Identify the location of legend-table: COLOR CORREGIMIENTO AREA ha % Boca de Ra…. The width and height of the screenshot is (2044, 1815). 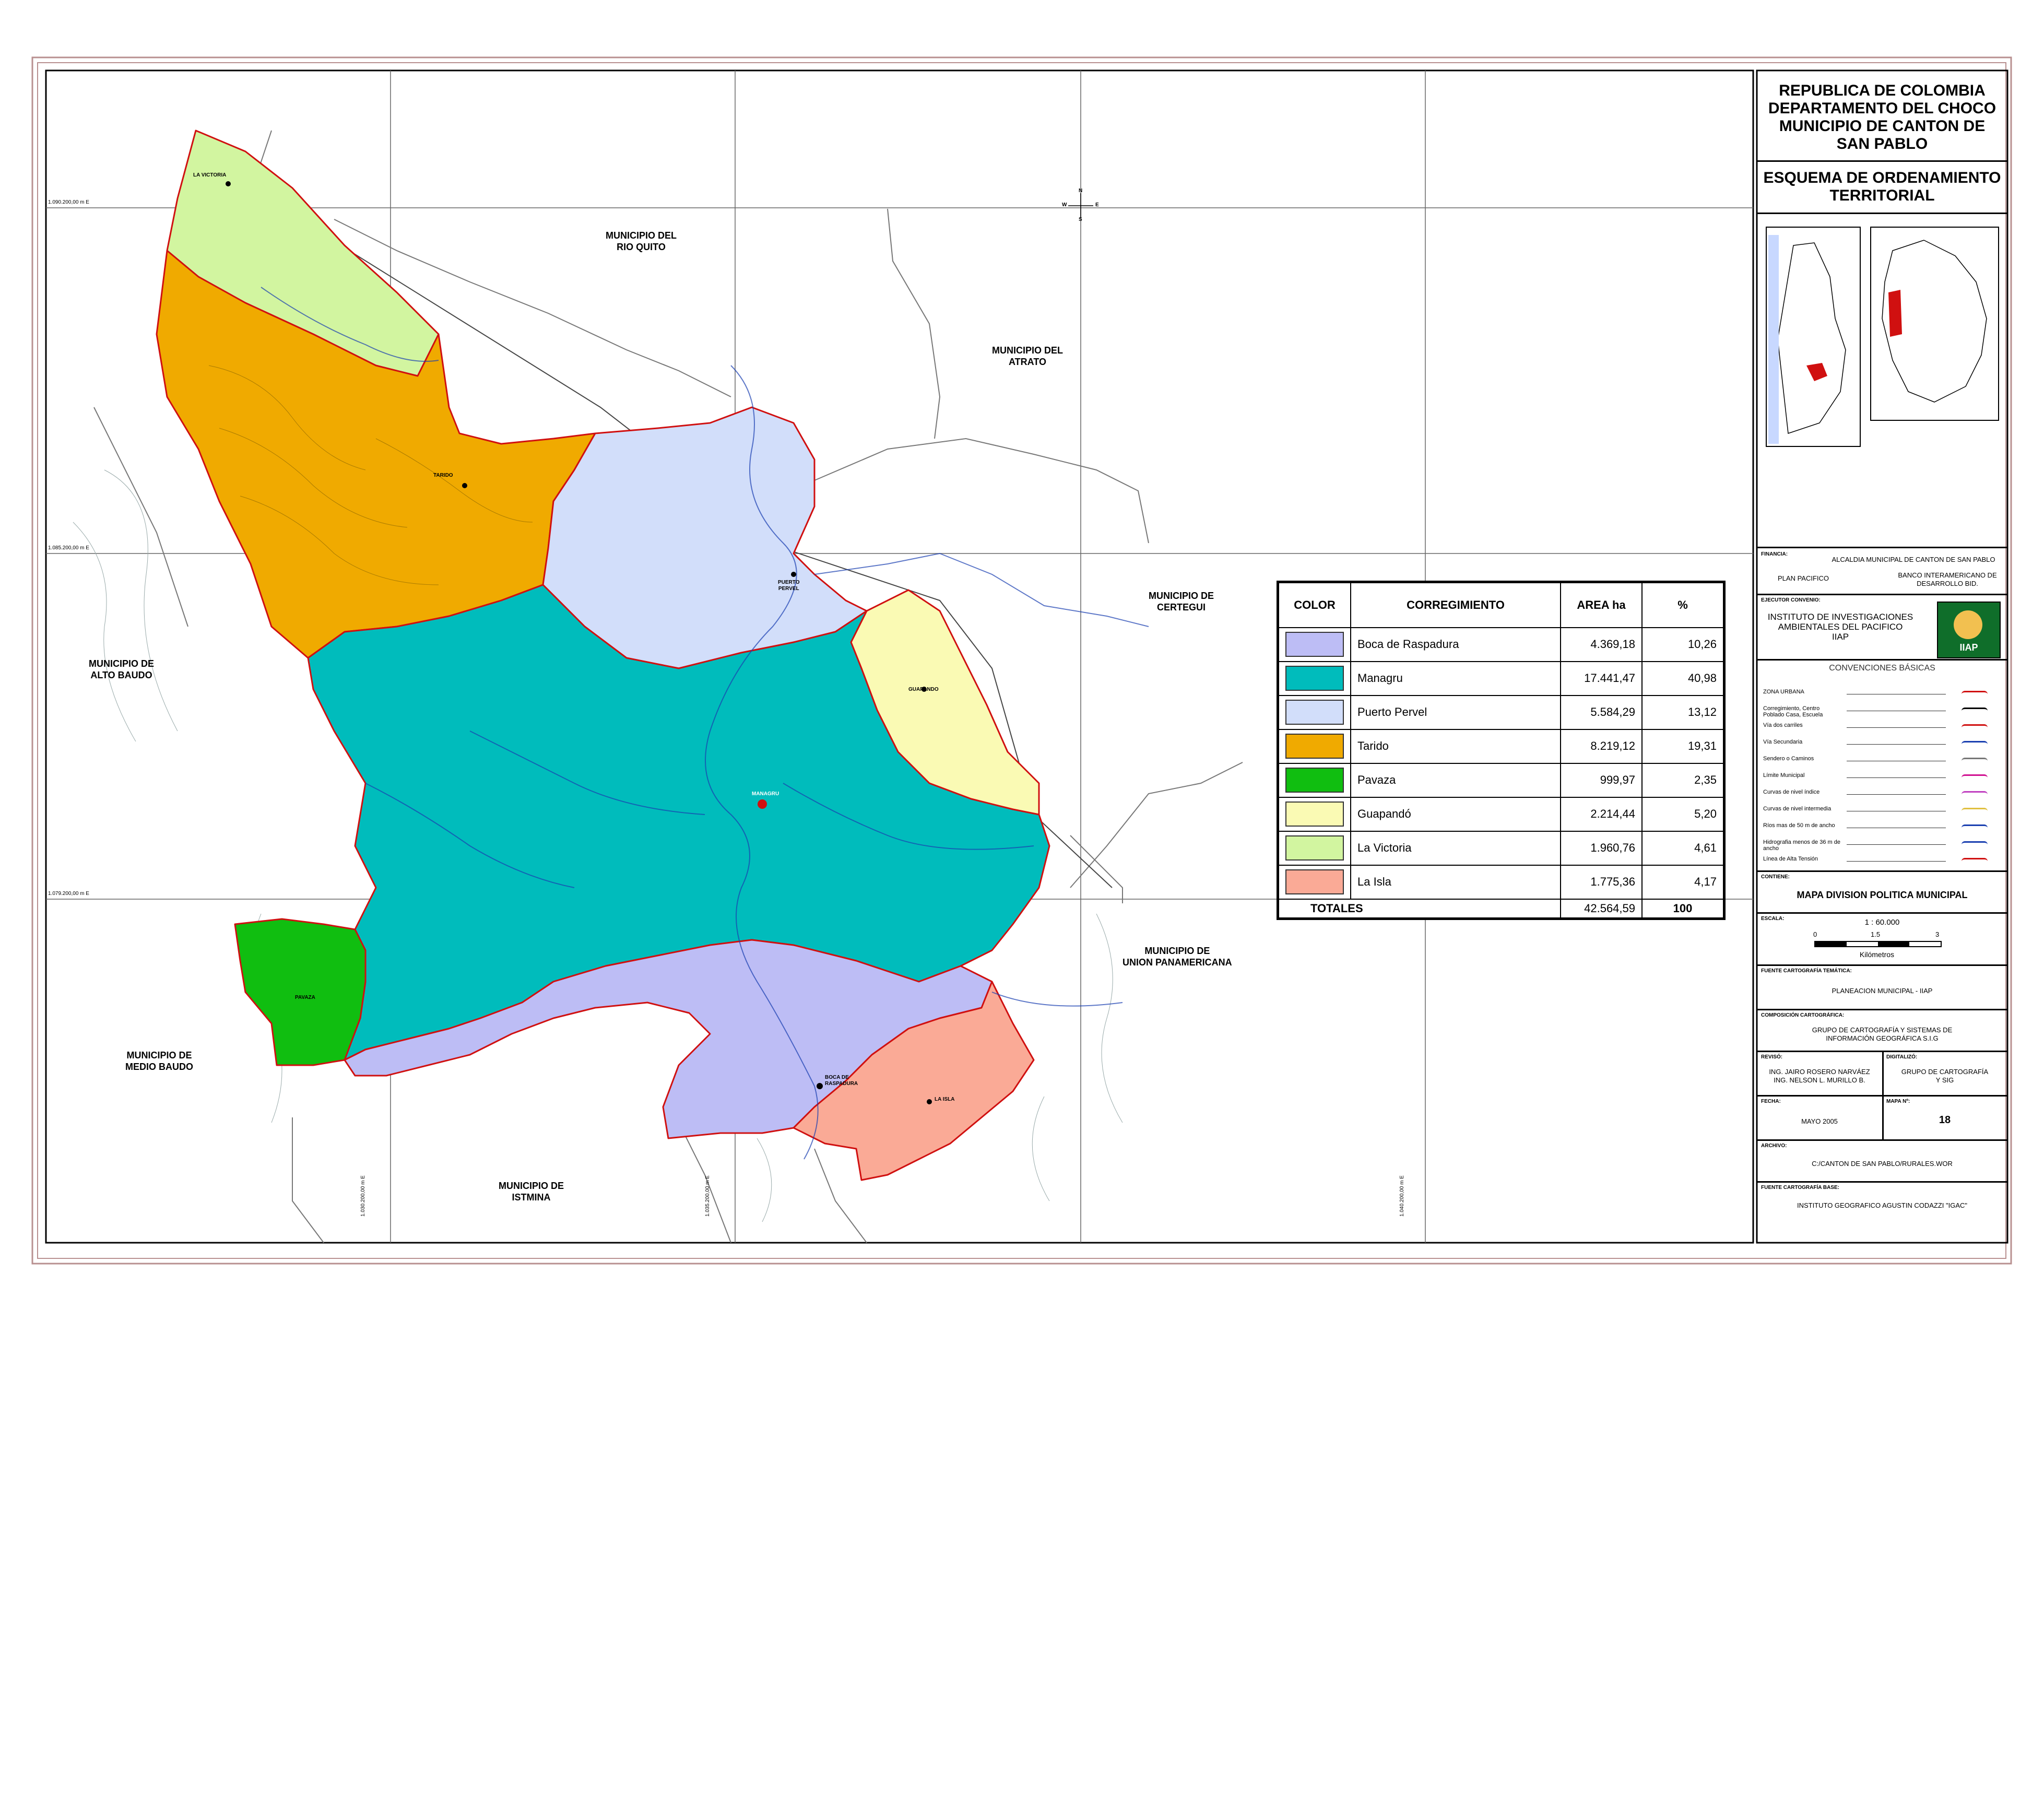
(1501, 750).